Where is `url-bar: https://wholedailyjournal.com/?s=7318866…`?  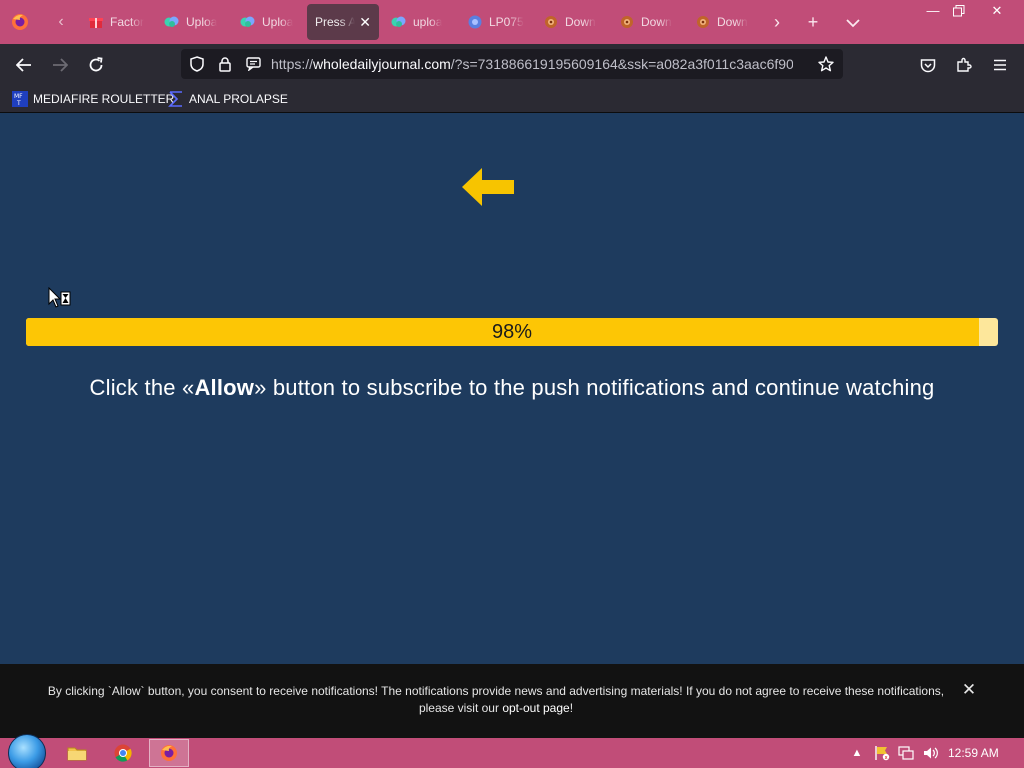 url-bar: https://wholedailyjournal.com/?s=7318866… is located at coordinates (512, 64).